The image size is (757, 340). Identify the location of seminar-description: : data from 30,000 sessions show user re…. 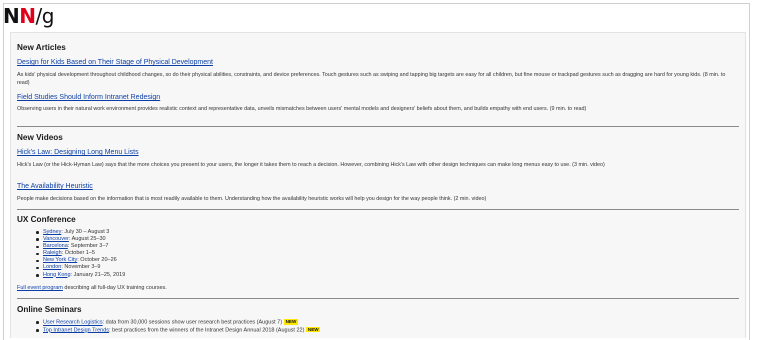
(192, 322).